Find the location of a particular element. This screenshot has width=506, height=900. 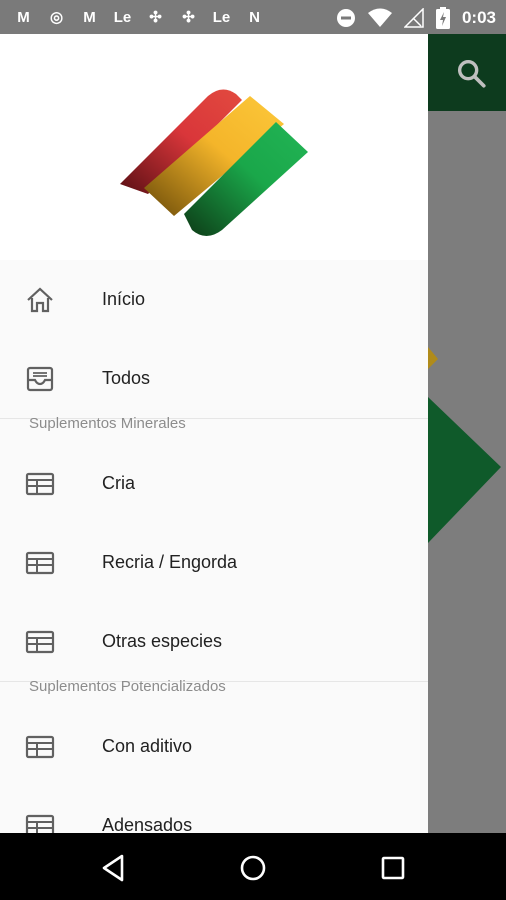

section-header-minerales: Suplementos Minerales is located at coordinates (214, 429).